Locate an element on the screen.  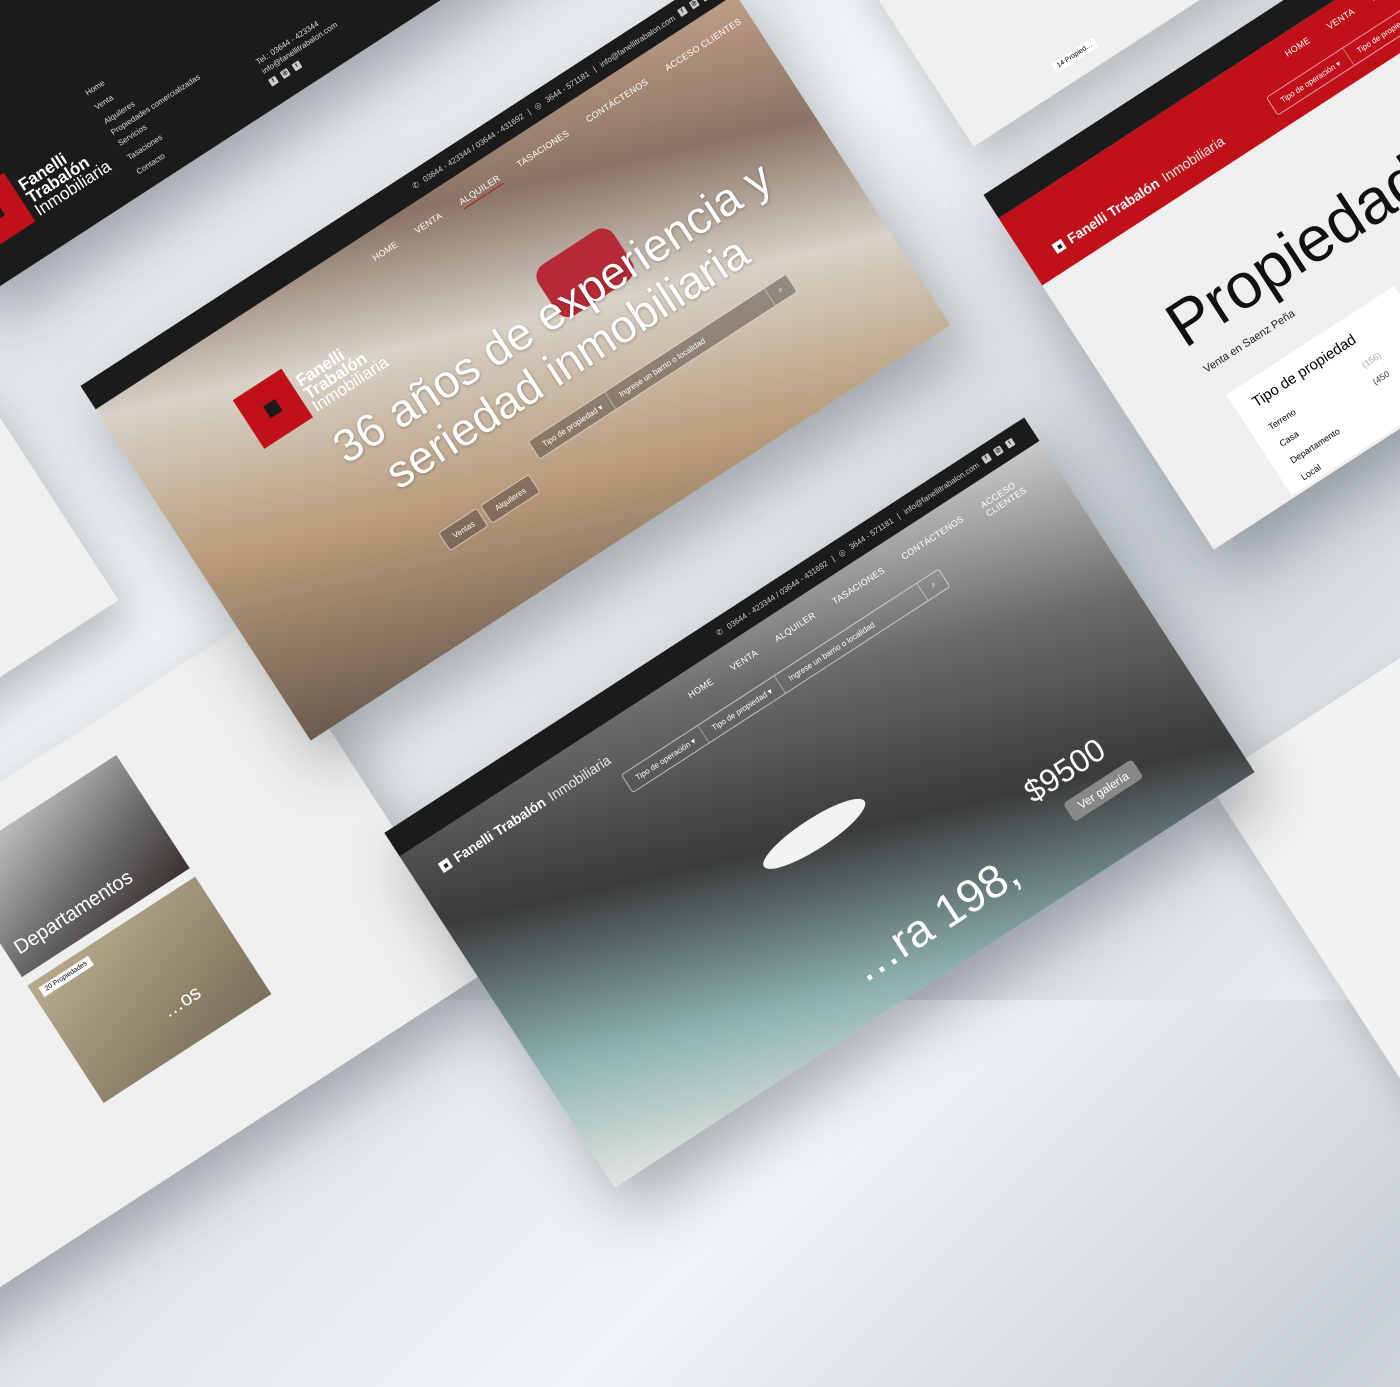
footer-logo: Fanelli Trabalón Inmobiliaria is located at coordinates (57, 187).